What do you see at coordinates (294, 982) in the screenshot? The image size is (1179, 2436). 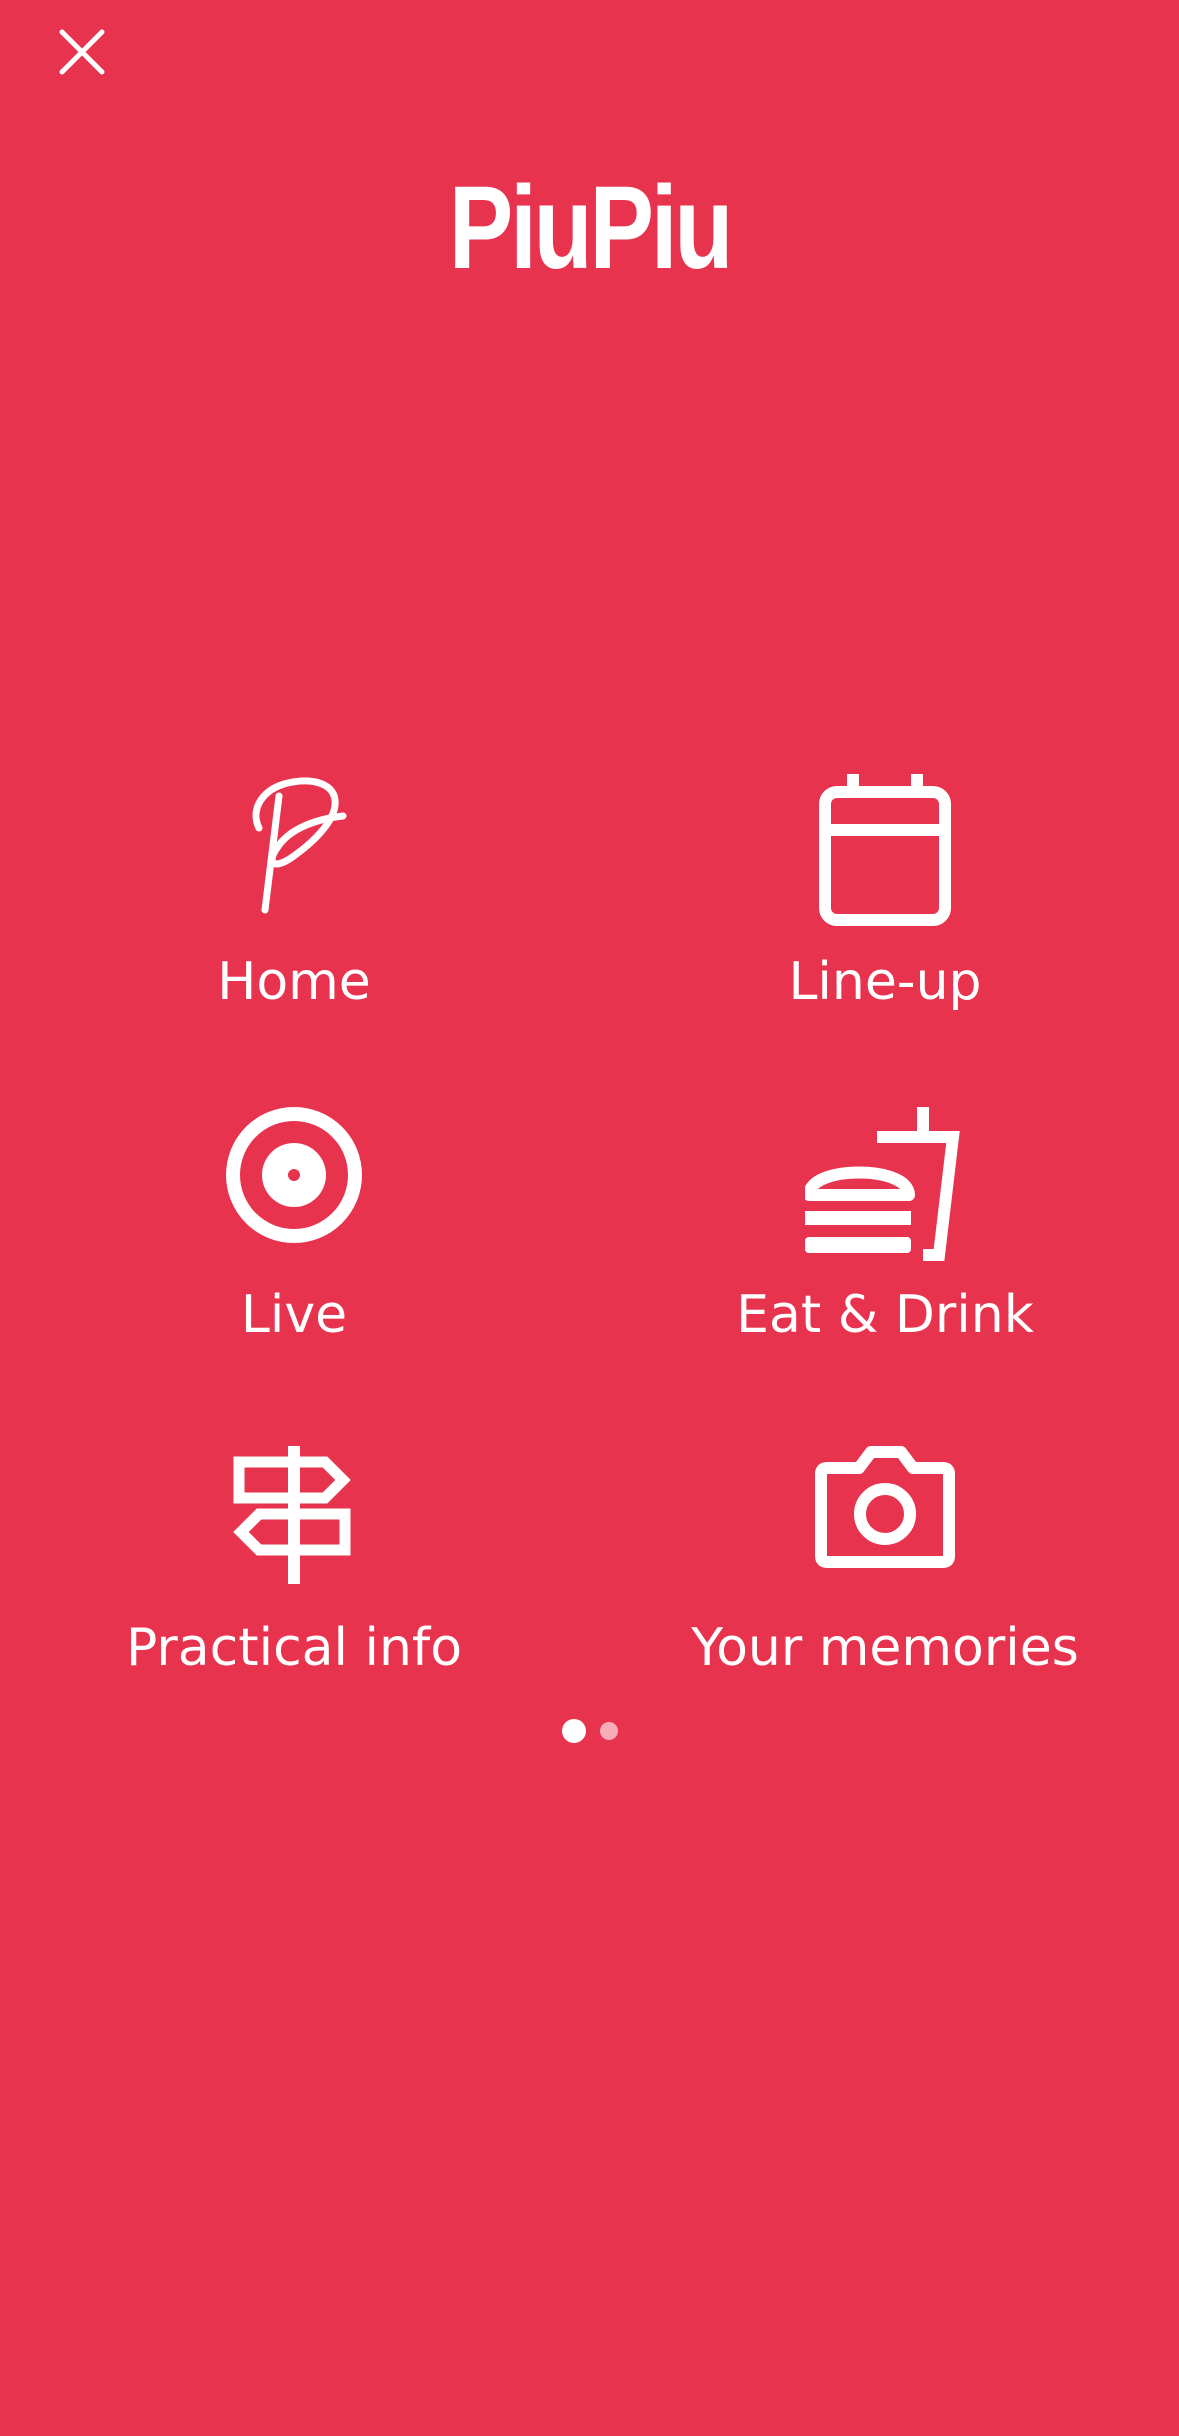 I see `menu-item-label: Home` at bounding box center [294, 982].